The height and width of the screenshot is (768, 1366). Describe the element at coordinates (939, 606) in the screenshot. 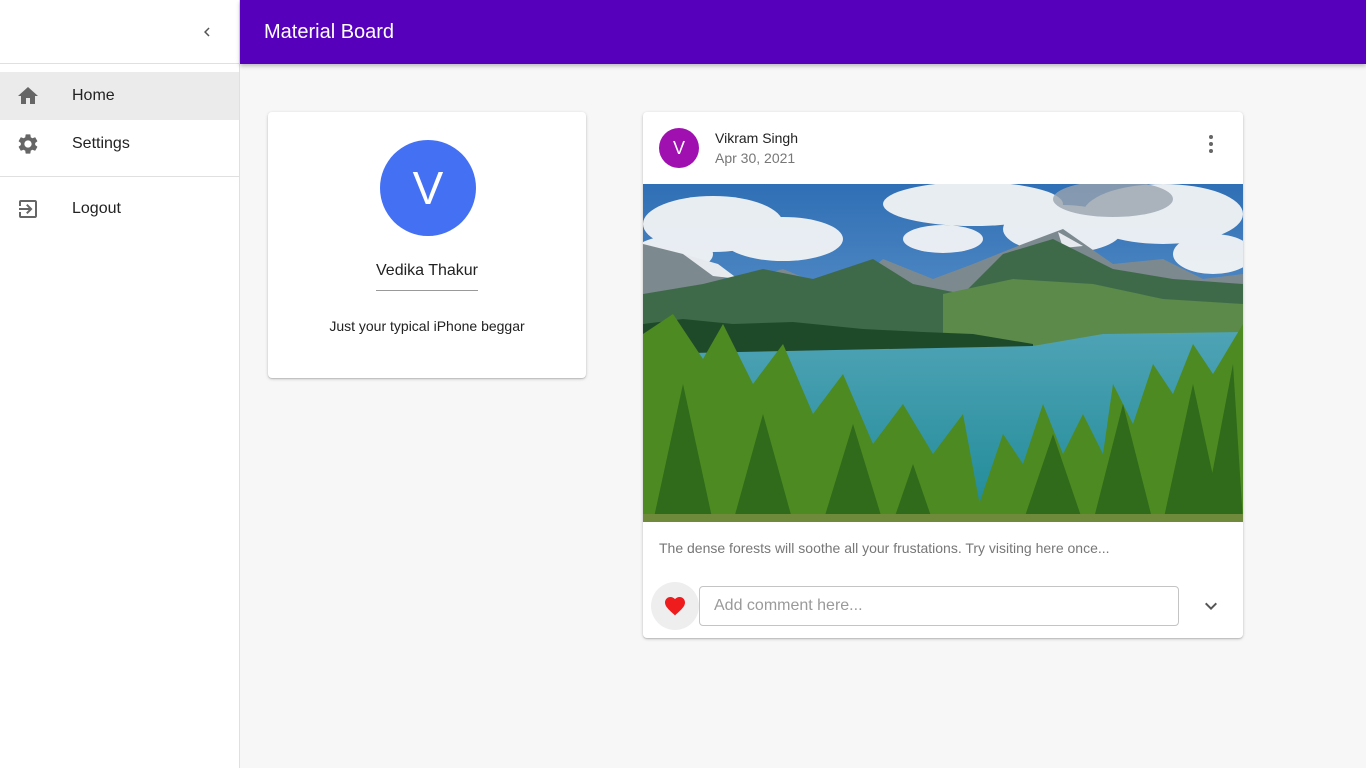

I see `comment-input` at that location.